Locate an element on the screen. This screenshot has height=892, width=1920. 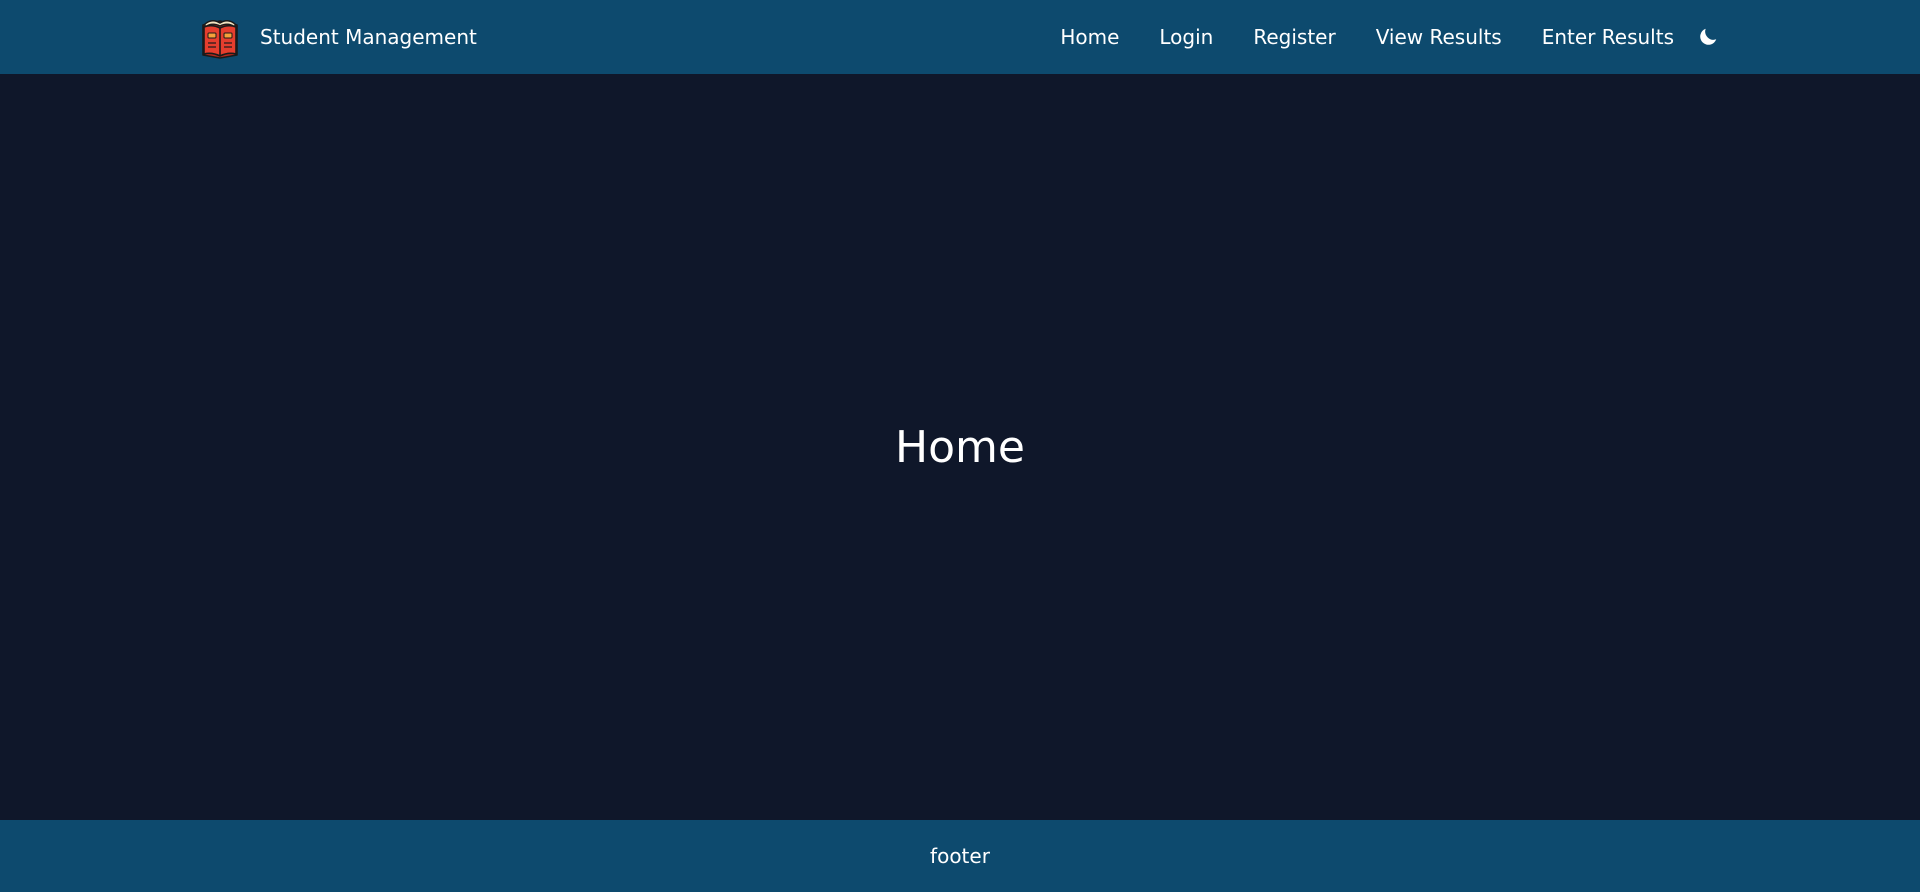
nav-link-login: Login is located at coordinates (1186, 37).